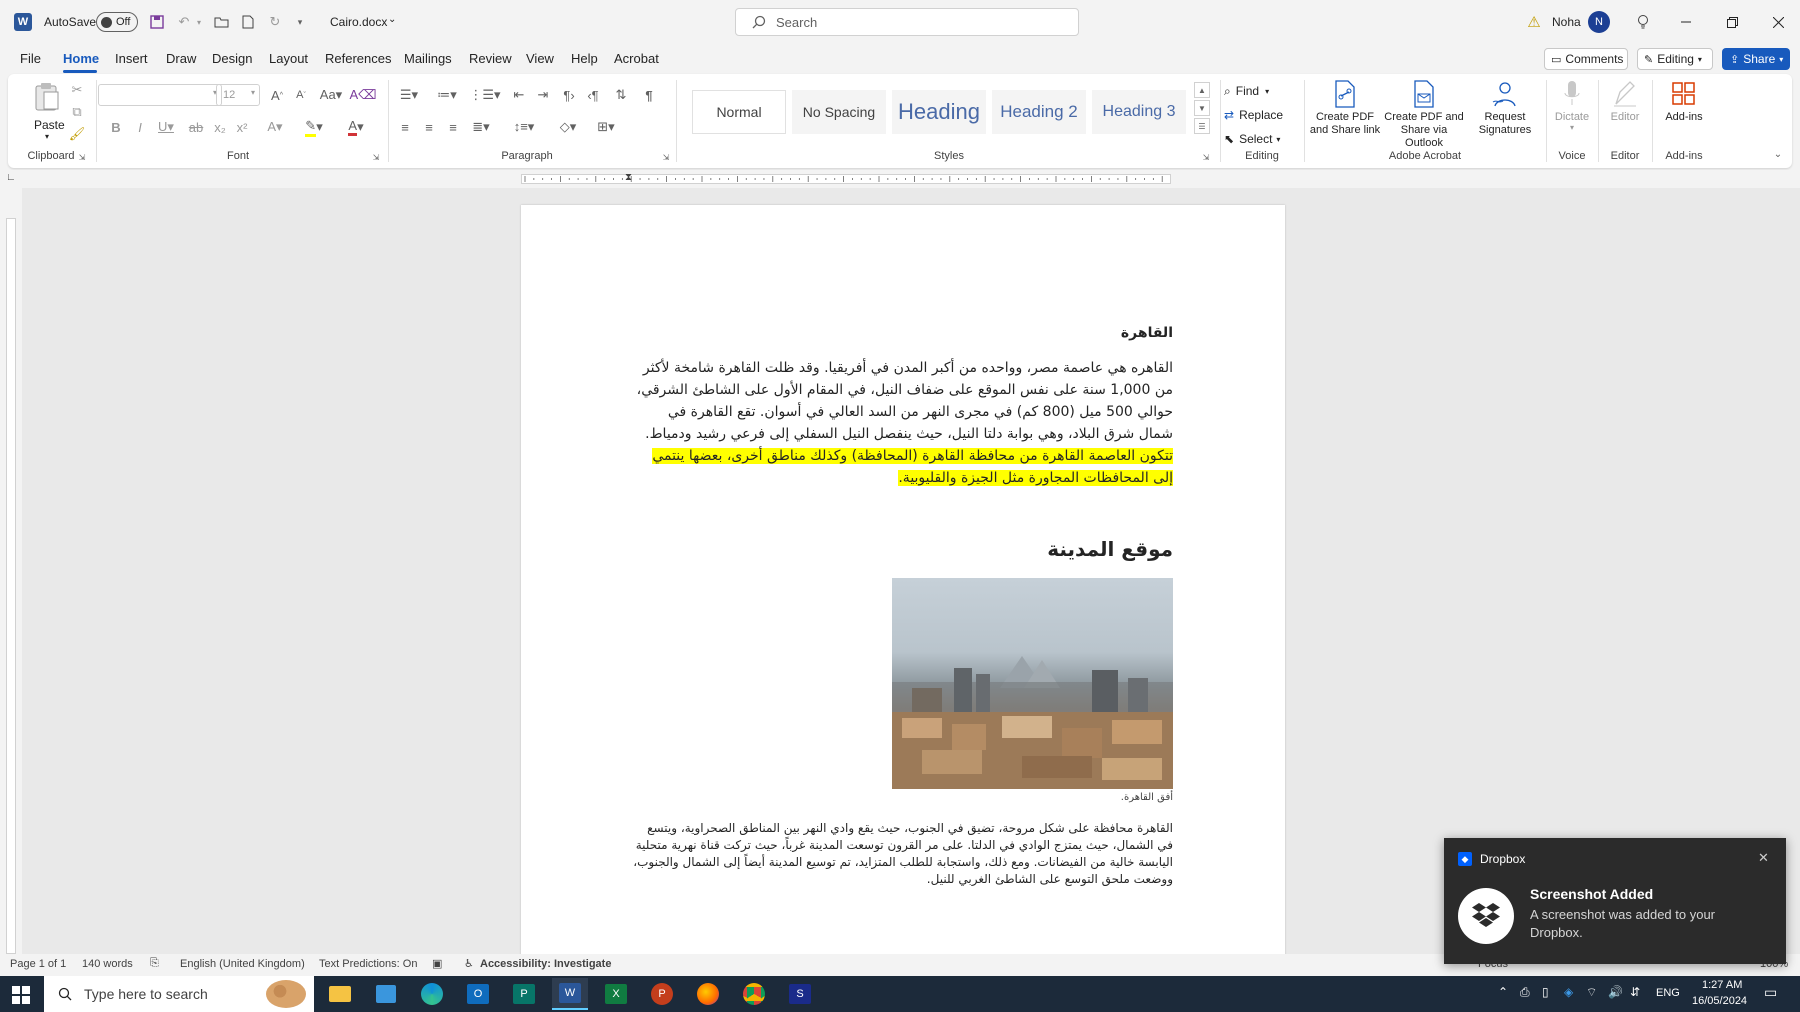  I want to click on warning-icon: ⚠, so click(1534, 22).